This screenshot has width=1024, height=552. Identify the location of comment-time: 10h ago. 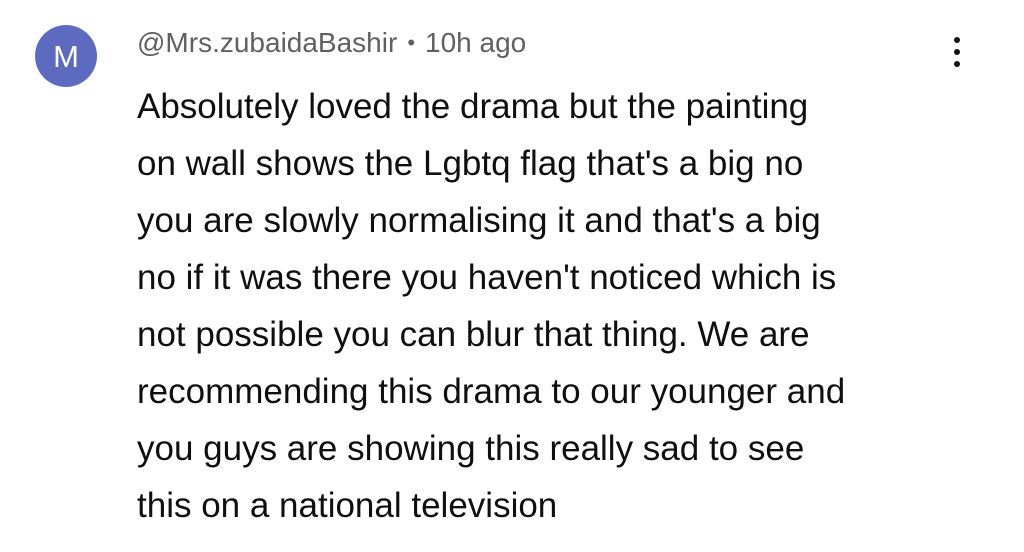
(475, 43).